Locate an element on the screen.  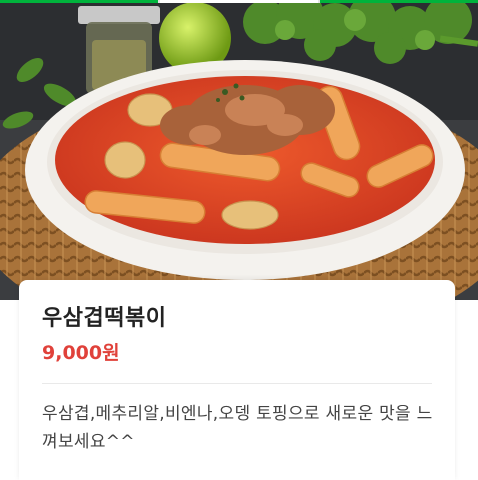
menu-name: 우삼겹떡볶이 is located at coordinates (104, 318).